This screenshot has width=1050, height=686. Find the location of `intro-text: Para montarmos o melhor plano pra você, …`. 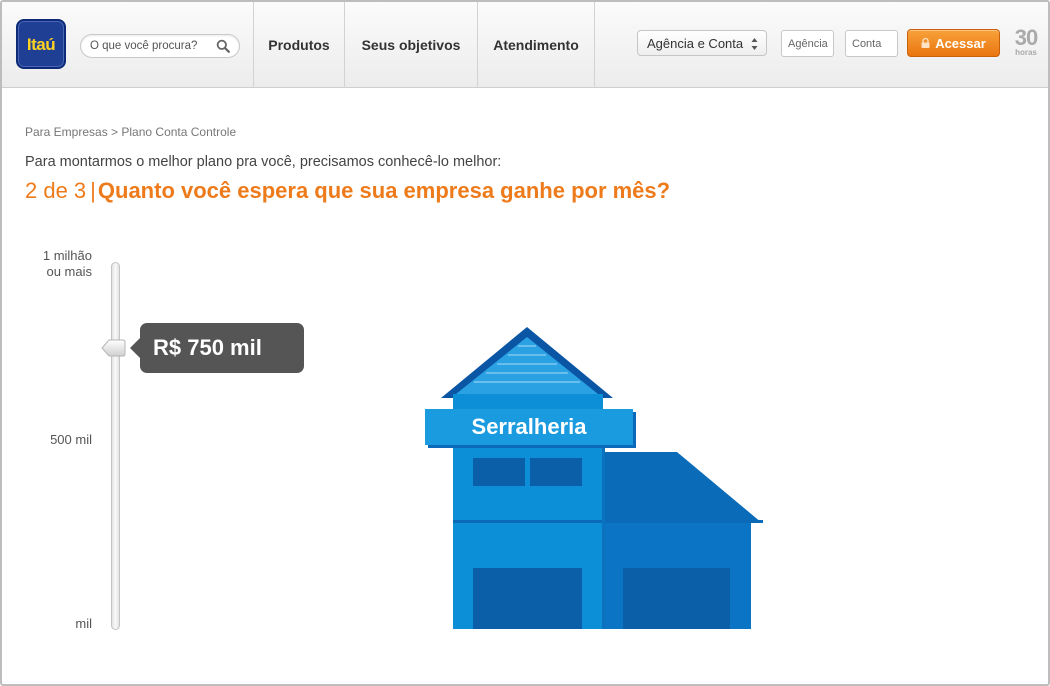

intro-text: Para montarmos o melhor plano pra você, … is located at coordinates (263, 162).